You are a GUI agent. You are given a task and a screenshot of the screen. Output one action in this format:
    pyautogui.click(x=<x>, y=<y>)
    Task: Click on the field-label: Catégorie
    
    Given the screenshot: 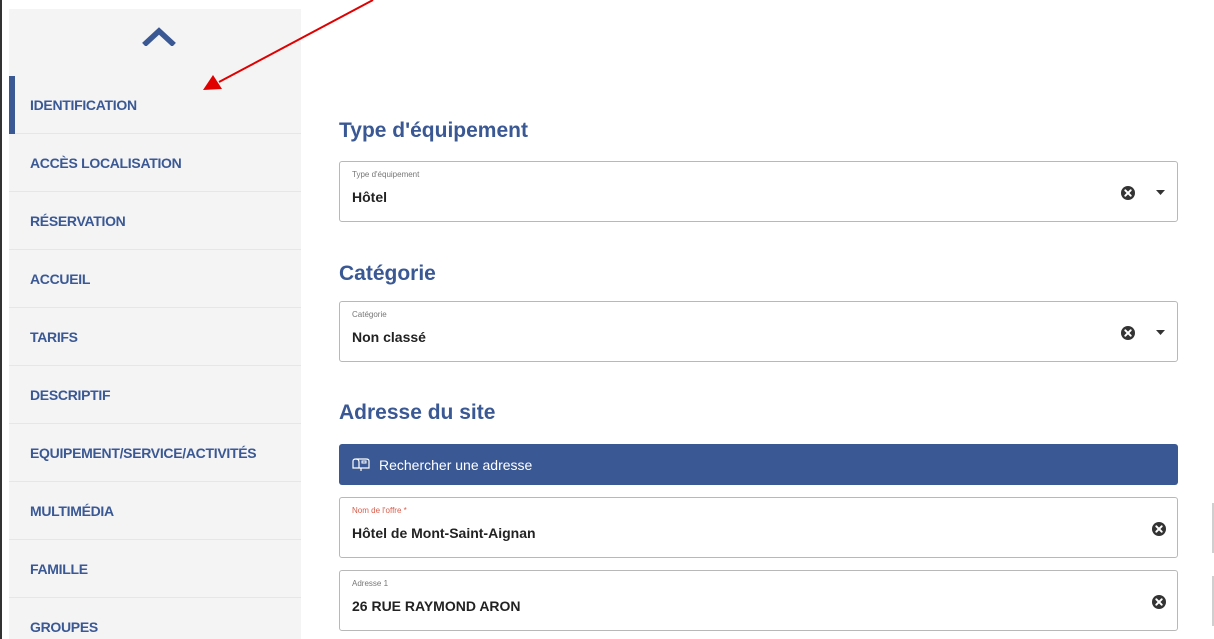 What is the action you would take?
    pyautogui.click(x=369, y=314)
    